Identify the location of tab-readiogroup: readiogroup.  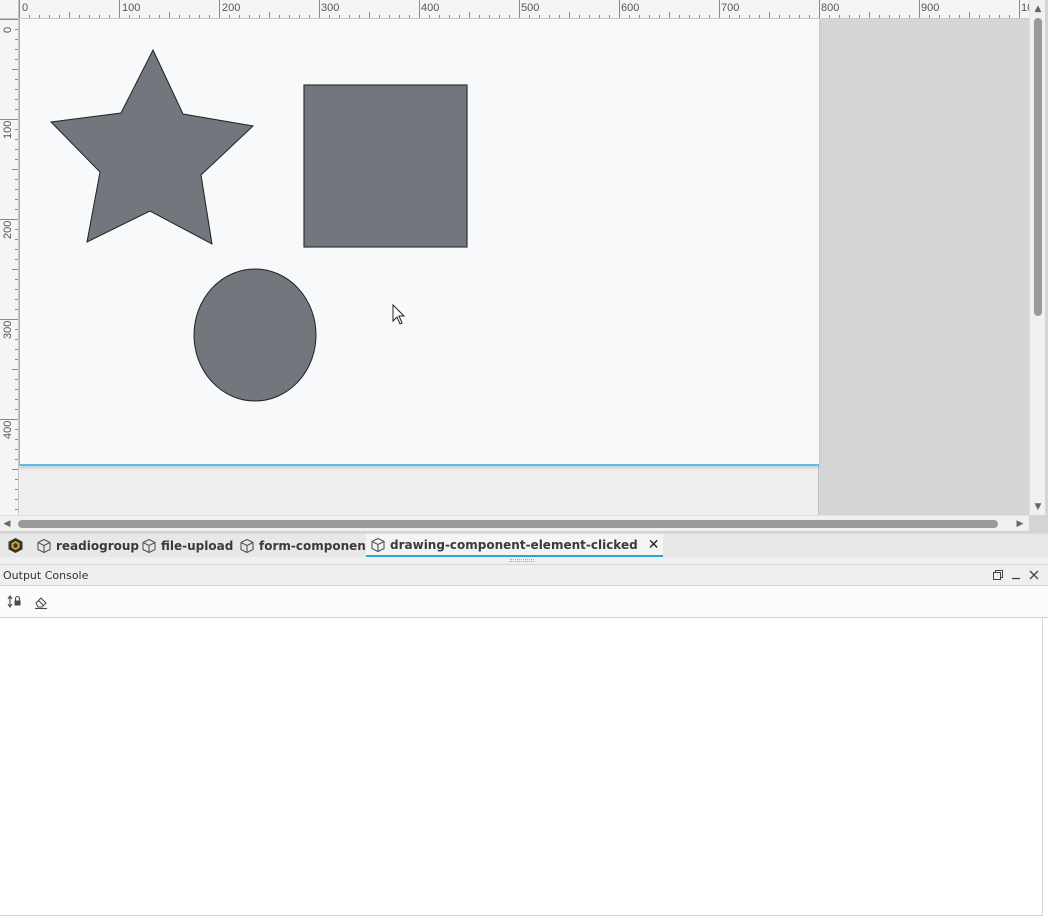
(87, 545).